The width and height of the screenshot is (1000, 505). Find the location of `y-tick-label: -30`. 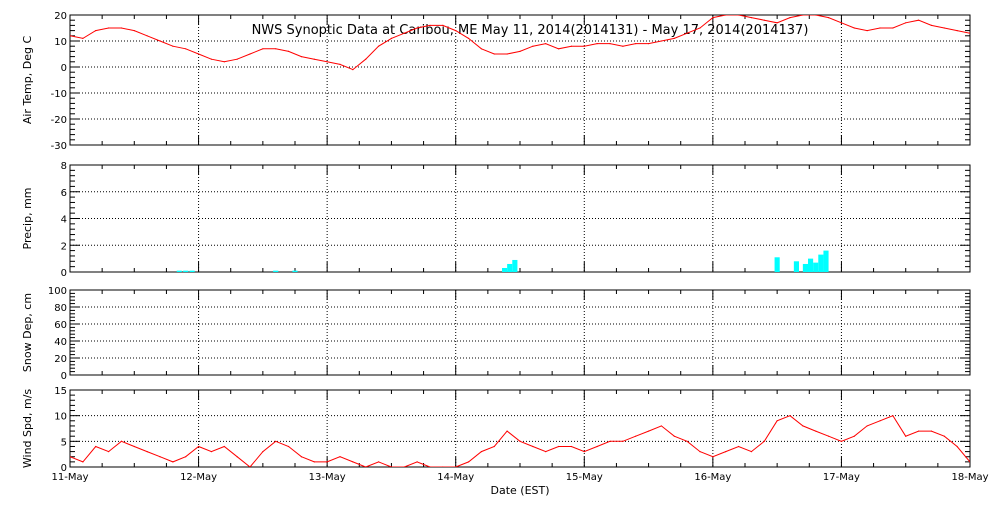

y-tick-label: -30 is located at coordinates (59, 146).